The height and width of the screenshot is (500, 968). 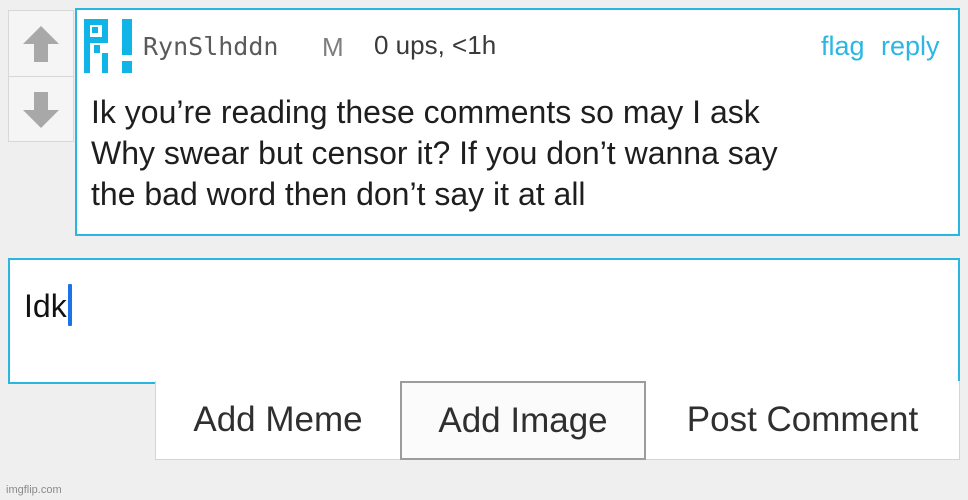 I want to click on reply-input-value: Idk, so click(x=45, y=306).